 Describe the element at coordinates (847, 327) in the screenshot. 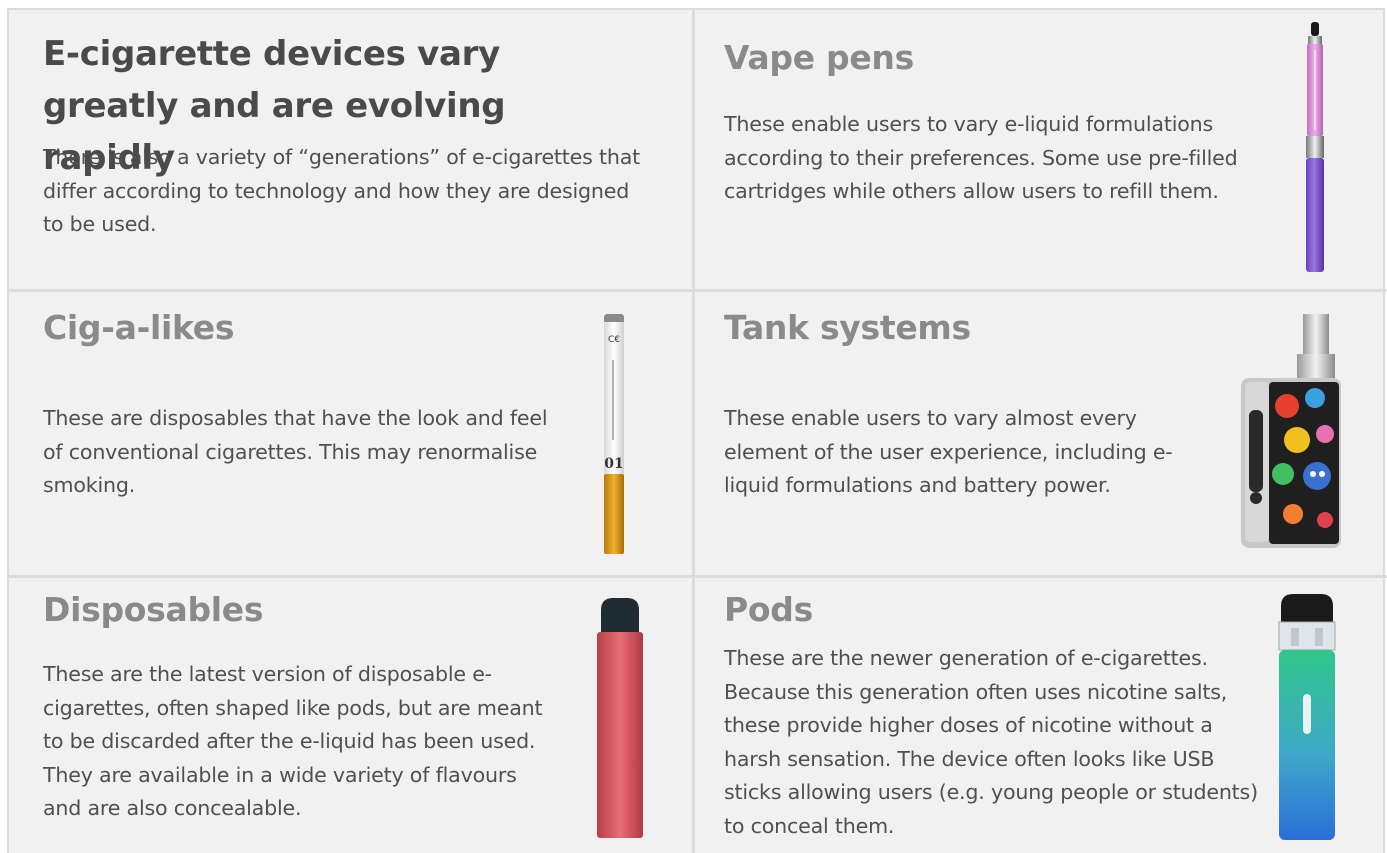

I see `tank-systems-title: Tank systems` at that location.